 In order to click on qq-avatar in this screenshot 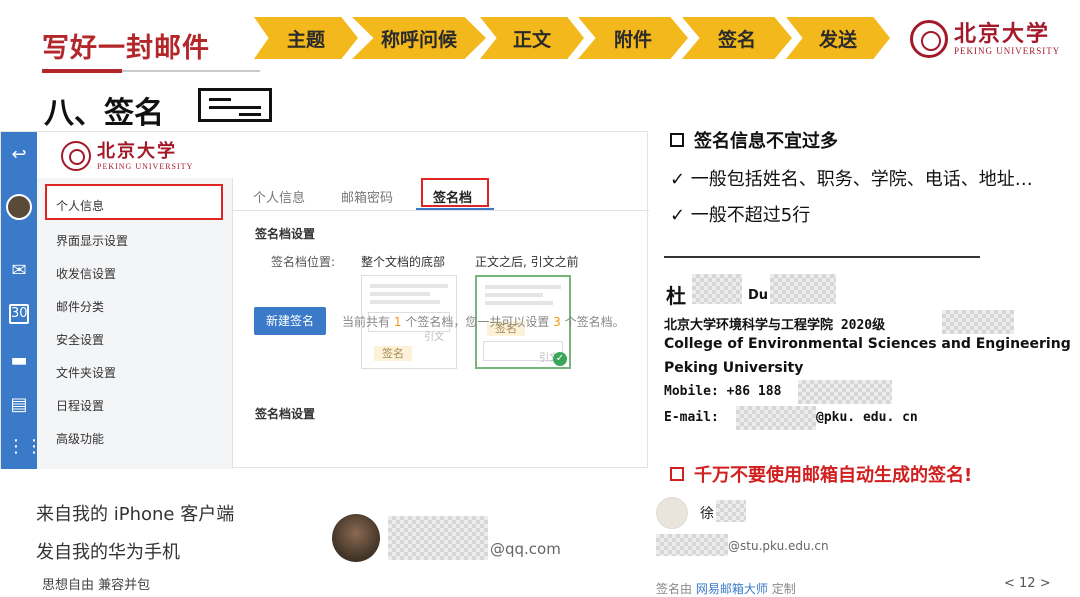, I will do `click(356, 538)`.